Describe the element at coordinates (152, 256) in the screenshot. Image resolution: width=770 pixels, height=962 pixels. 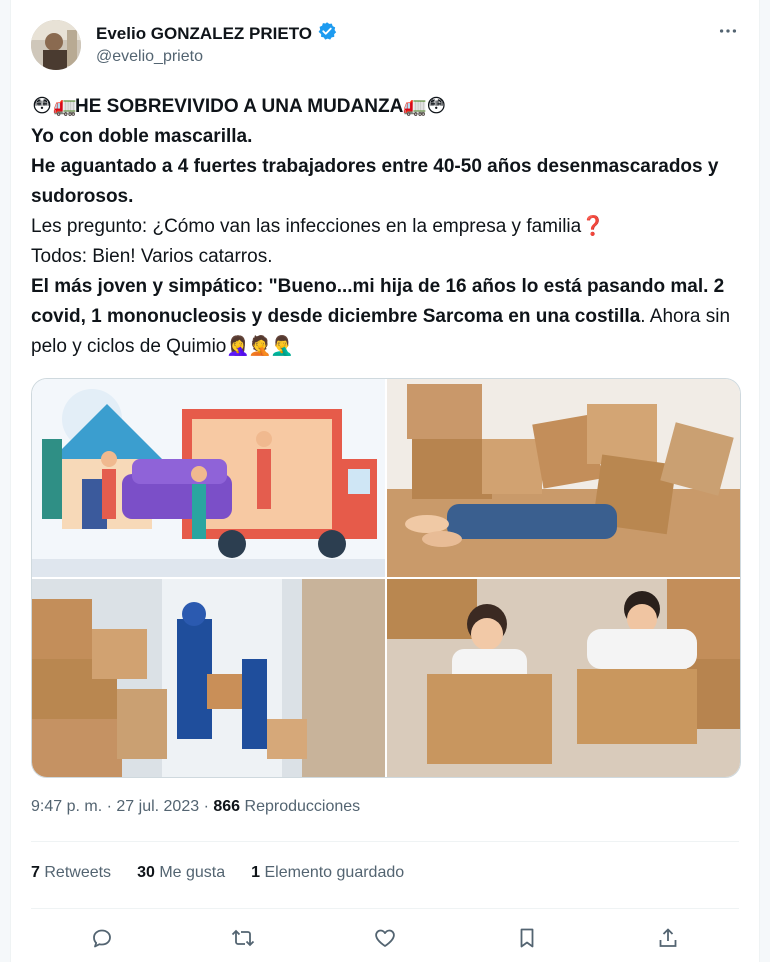
I see `tweet-line-5: Todos: Bien! Varios catarros.` at that location.